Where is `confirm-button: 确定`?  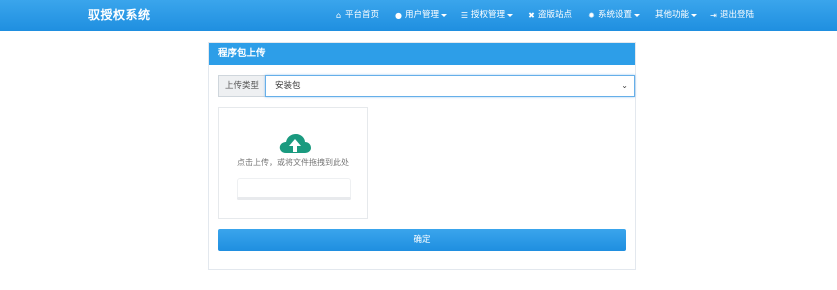 confirm-button: 确定 is located at coordinates (422, 240).